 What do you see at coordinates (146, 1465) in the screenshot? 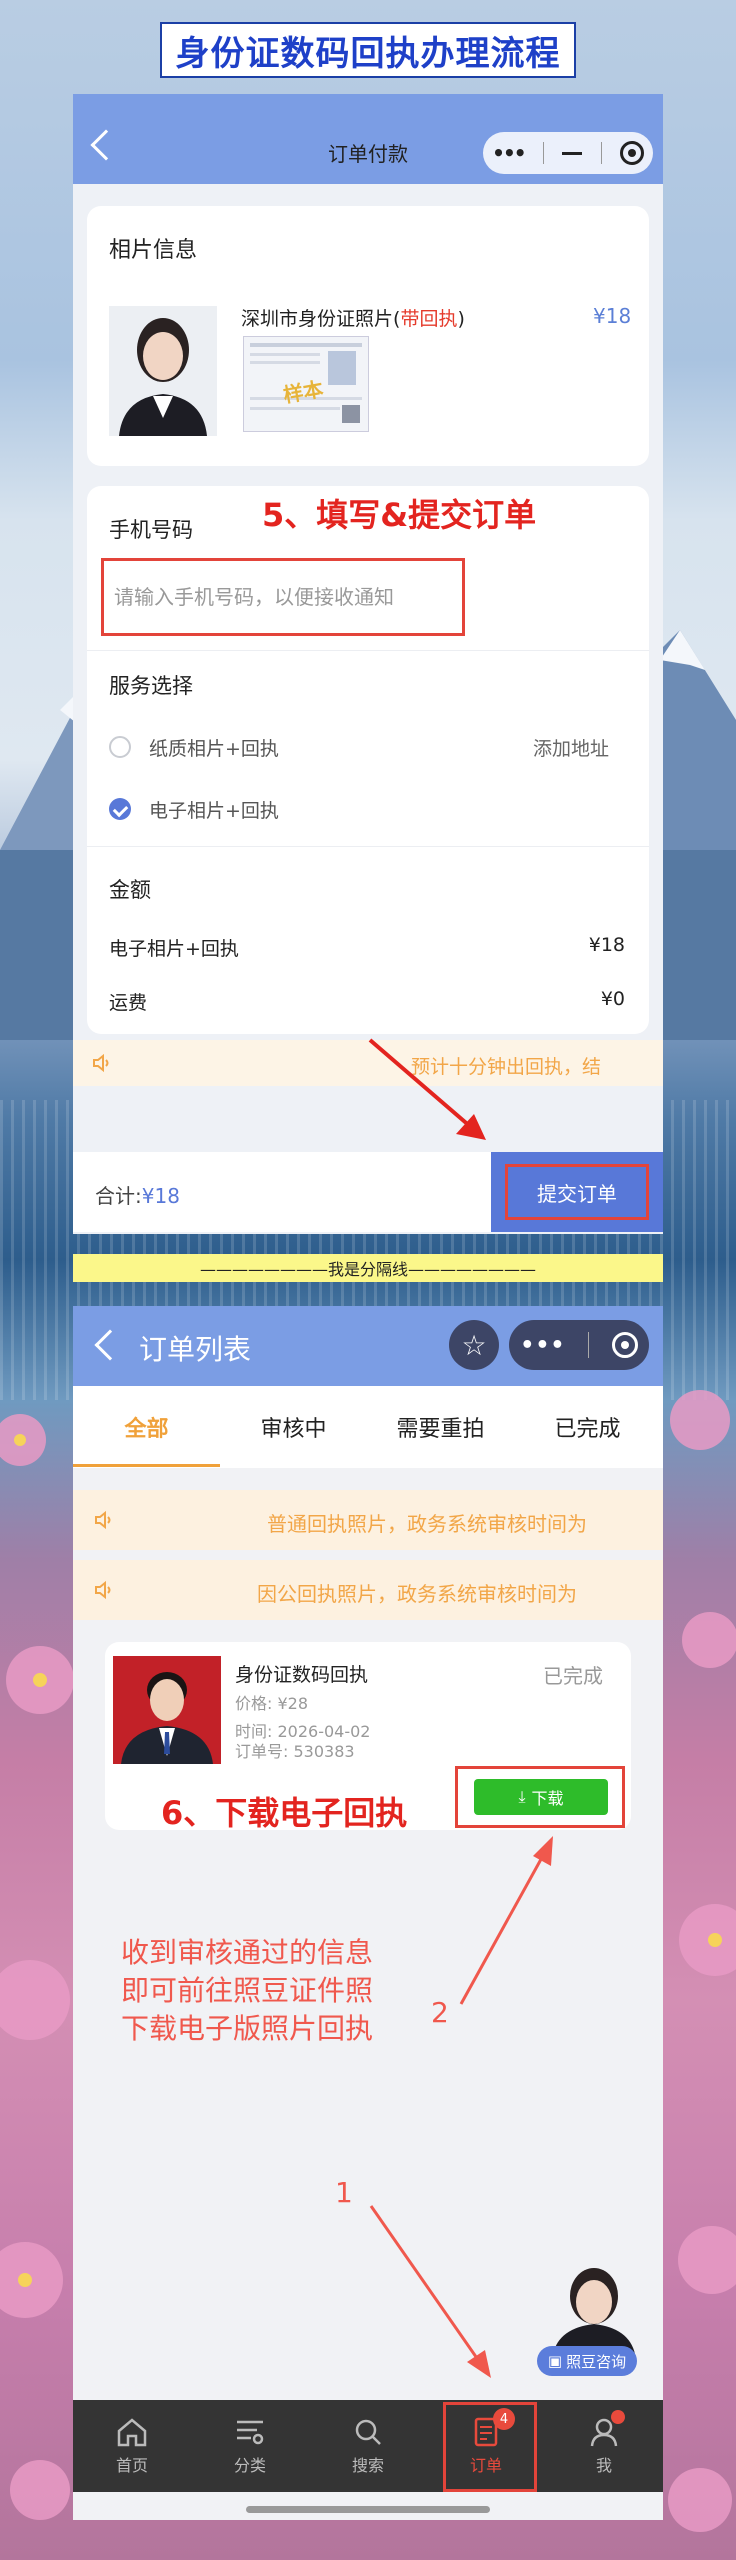
I see `active-tab-indicator` at bounding box center [146, 1465].